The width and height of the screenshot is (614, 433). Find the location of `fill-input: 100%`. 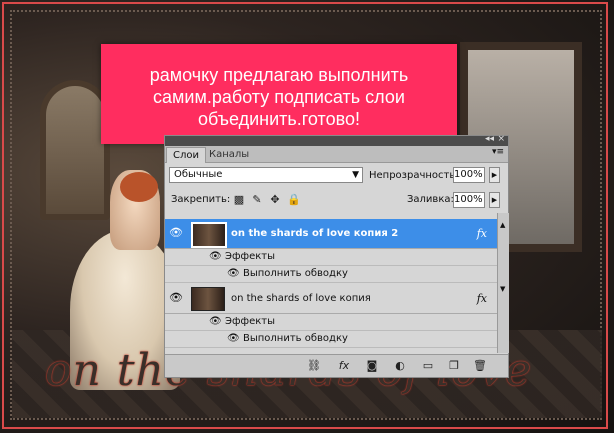

fill-input: 100% is located at coordinates (469, 200).